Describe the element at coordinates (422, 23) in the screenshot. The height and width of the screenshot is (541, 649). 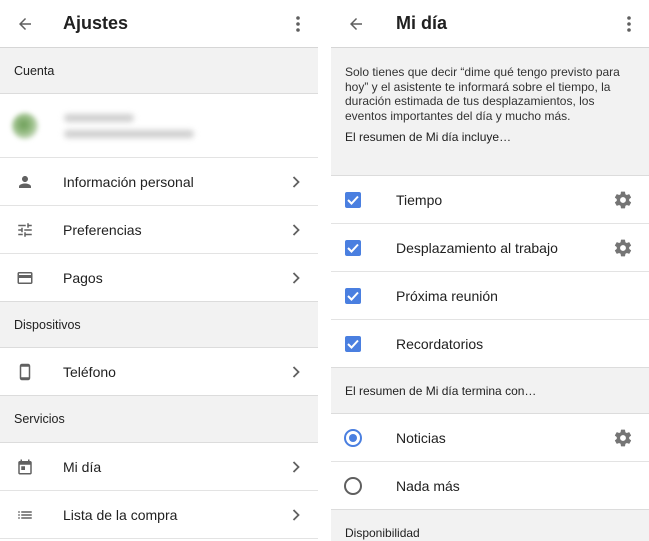
I see `page-title: Mi día` at that location.